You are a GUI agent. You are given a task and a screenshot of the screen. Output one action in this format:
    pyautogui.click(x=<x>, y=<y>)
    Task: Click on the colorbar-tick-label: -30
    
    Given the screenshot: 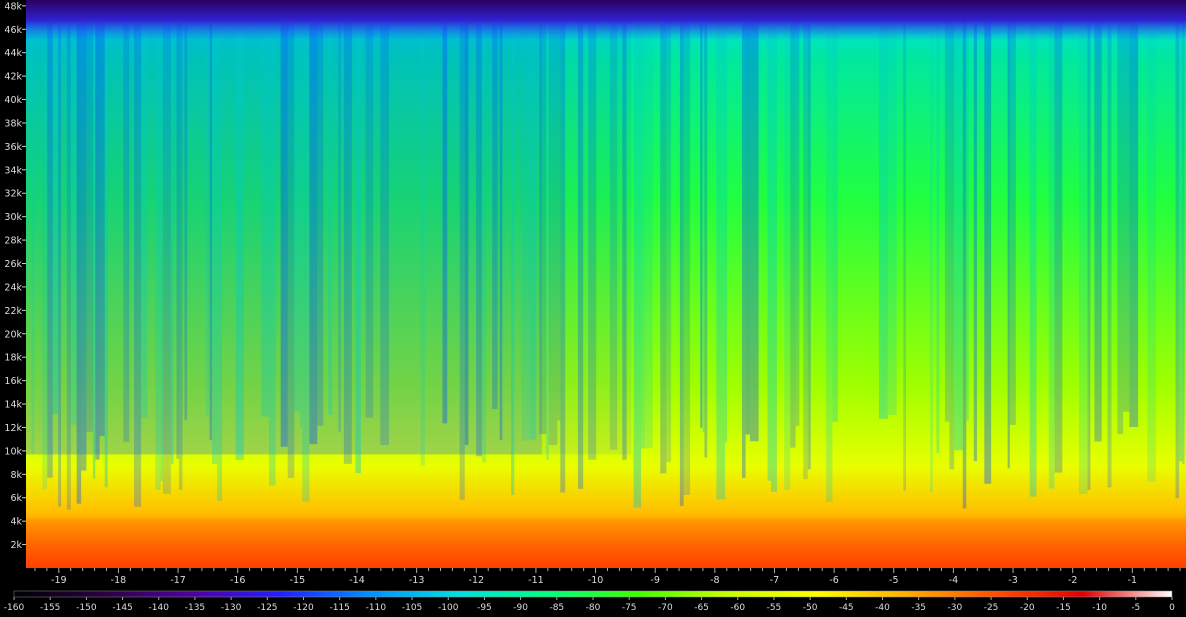 What is the action you would take?
    pyautogui.click(x=955, y=608)
    